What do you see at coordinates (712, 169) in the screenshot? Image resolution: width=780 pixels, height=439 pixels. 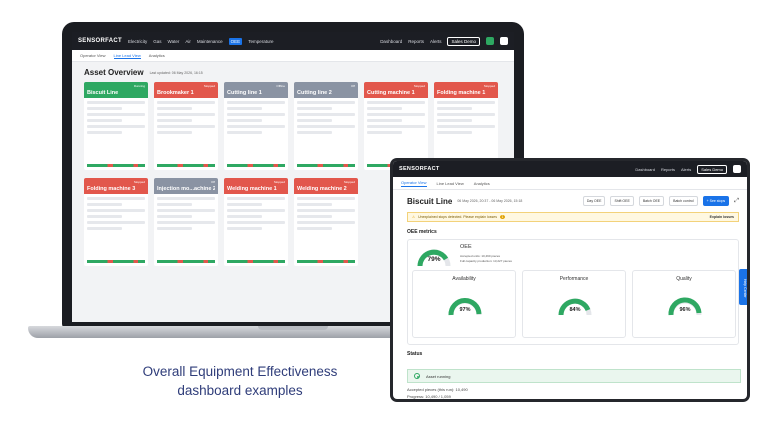 I see `tablet-org-switcher: Sales Demo` at bounding box center [712, 169].